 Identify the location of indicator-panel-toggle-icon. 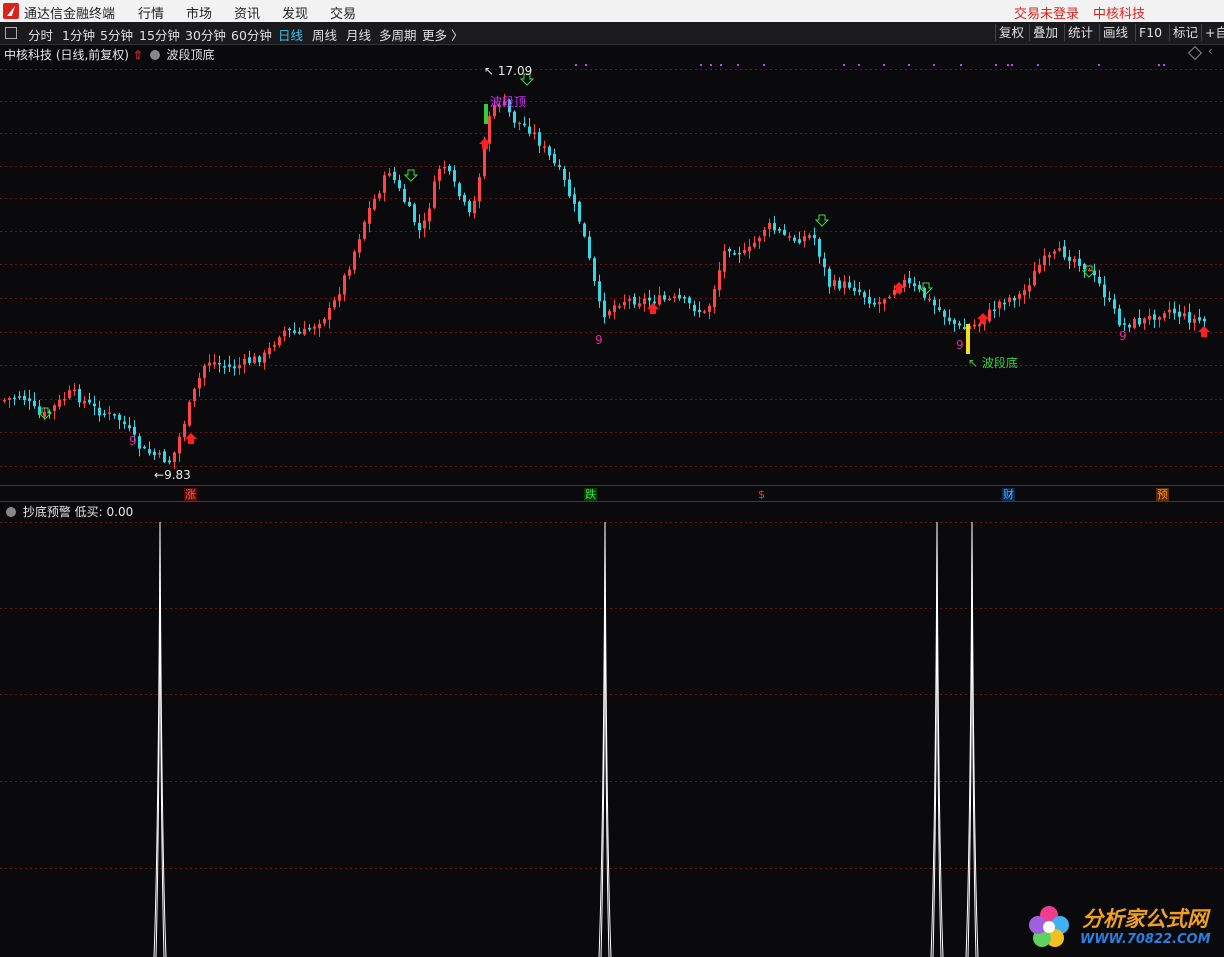
(11, 512).